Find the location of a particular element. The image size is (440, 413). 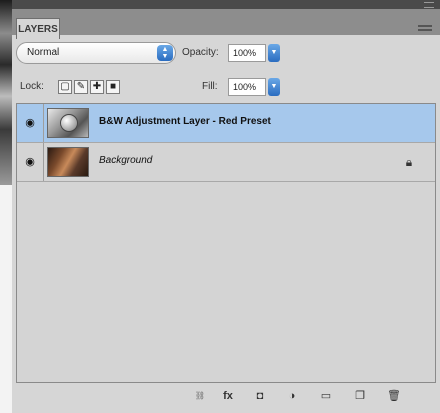

layer-row: ◉ B&W Adjustment Layer - Red Preset is located at coordinates (226, 123).